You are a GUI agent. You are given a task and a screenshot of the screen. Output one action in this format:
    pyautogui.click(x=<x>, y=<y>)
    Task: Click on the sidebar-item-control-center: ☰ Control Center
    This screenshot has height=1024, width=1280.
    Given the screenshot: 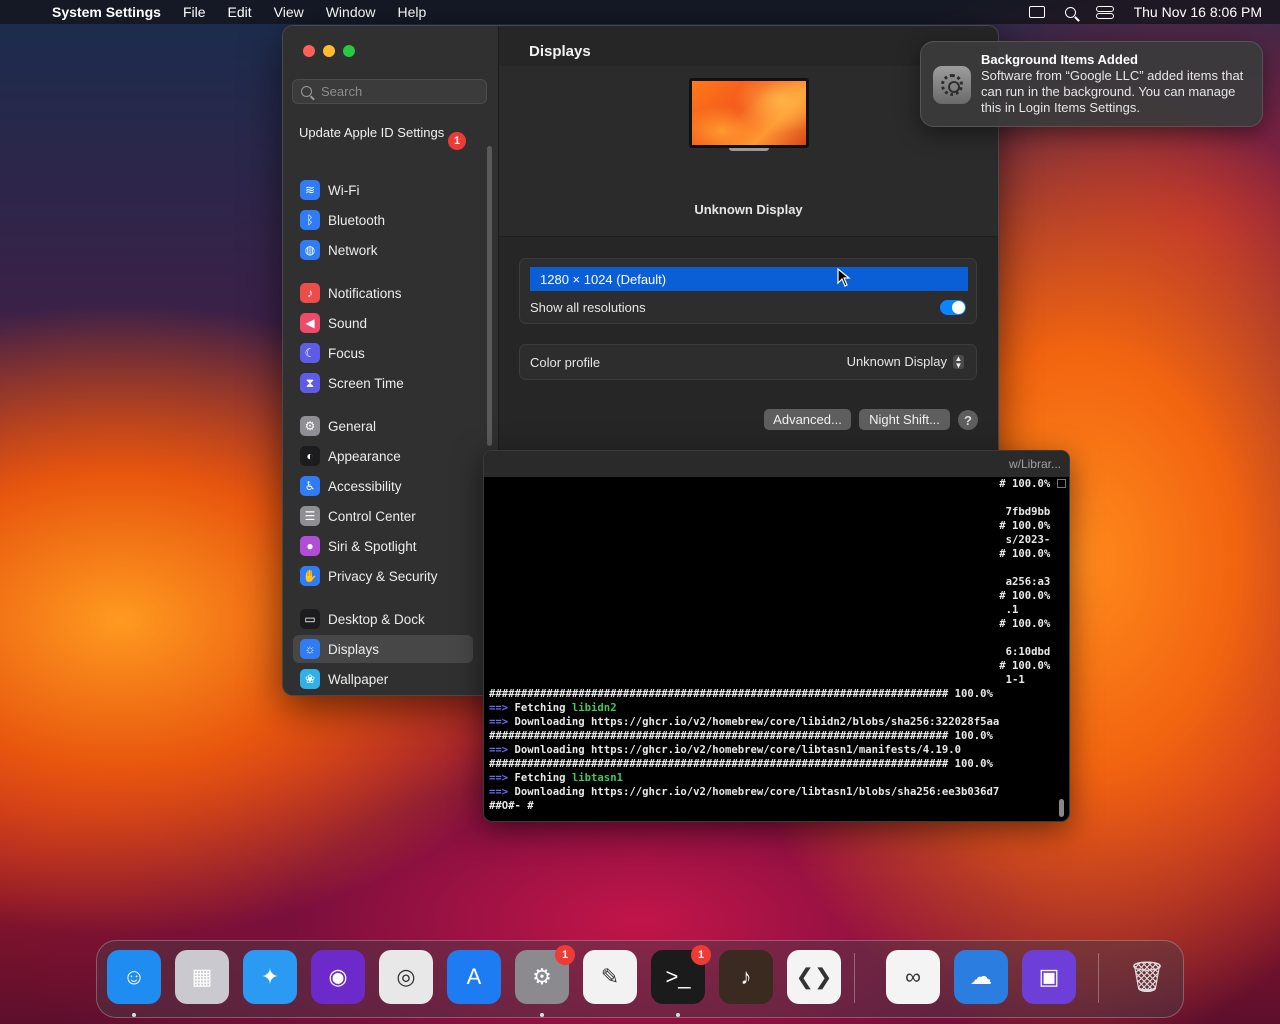 What is the action you would take?
    pyautogui.click(x=383, y=516)
    